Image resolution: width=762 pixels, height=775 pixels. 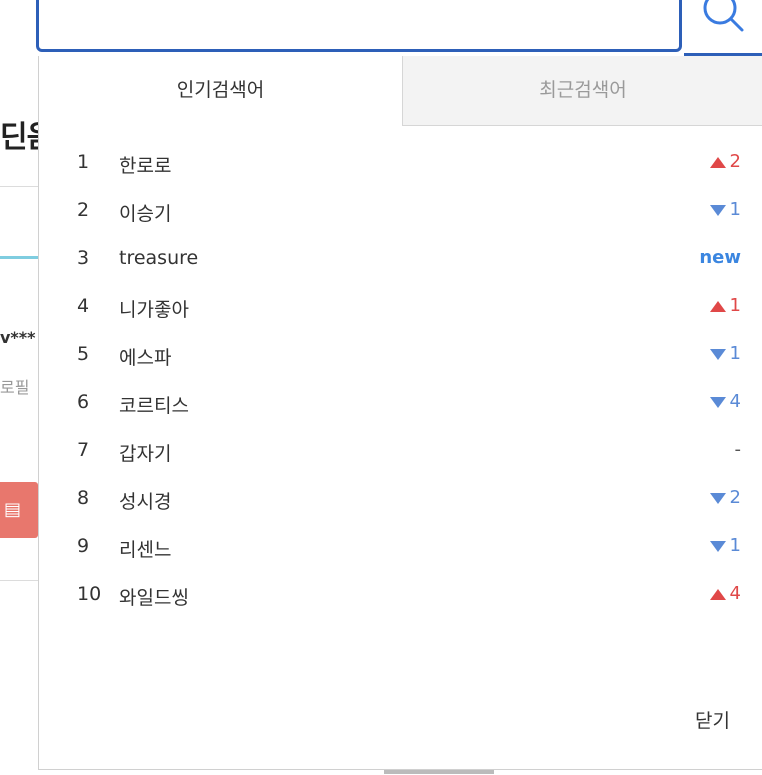 What do you see at coordinates (83, 450) in the screenshot?
I see `keyword-rank: 7` at bounding box center [83, 450].